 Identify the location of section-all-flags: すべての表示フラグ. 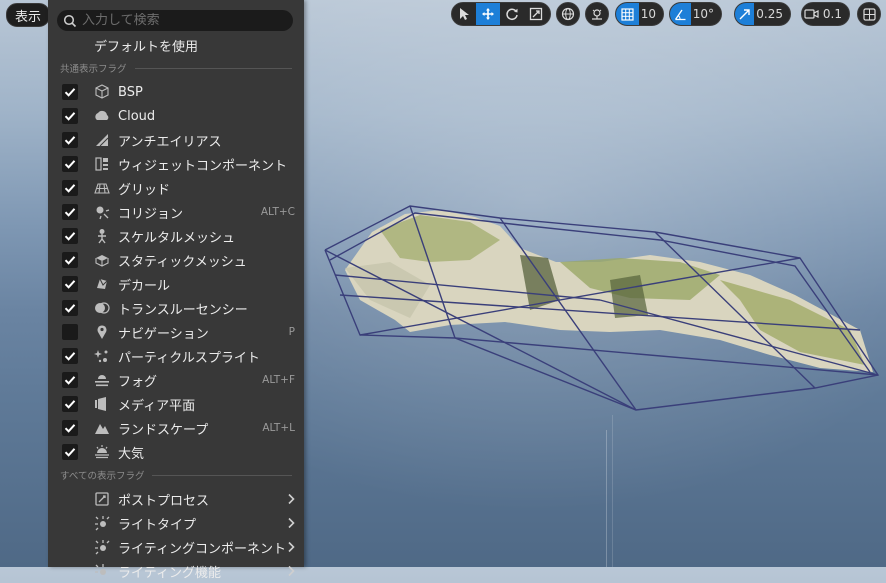
(176, 475).